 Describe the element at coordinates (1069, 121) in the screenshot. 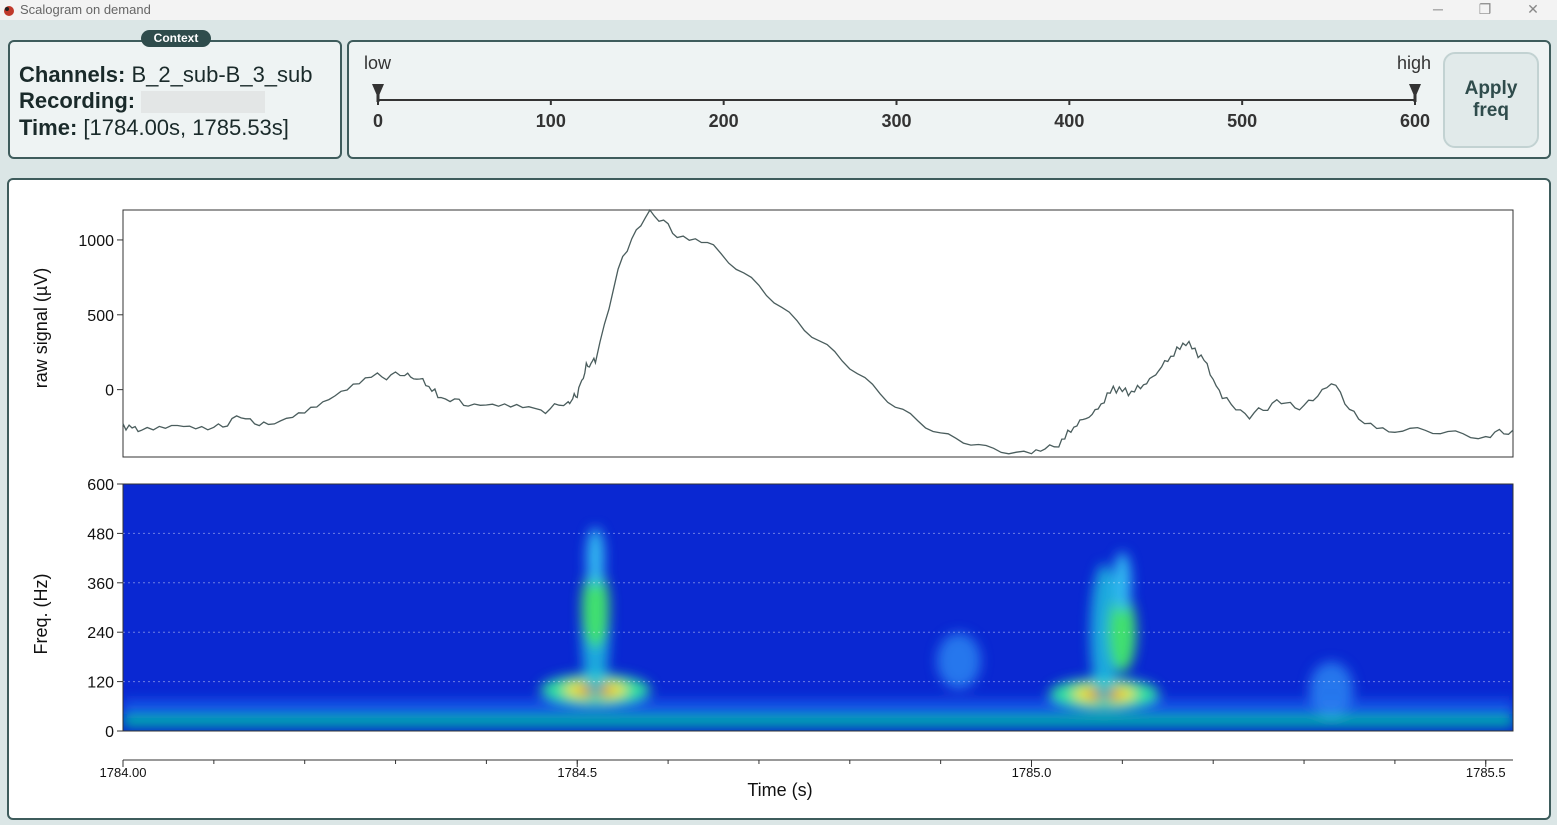

I see `slider-tick-label: 400` at that location.